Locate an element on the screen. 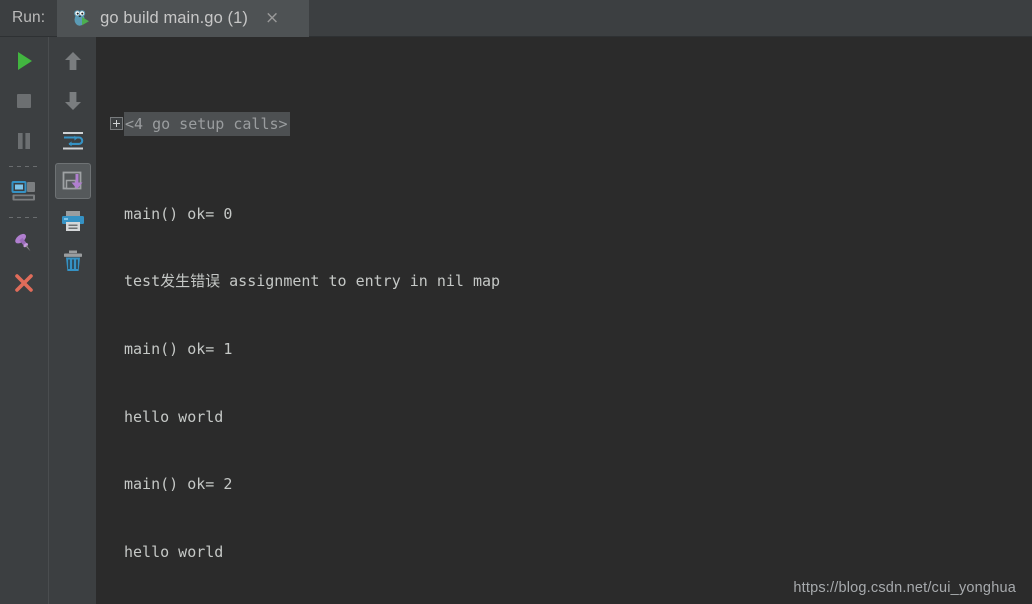  printer-icon is located at coordinates (72, 221).